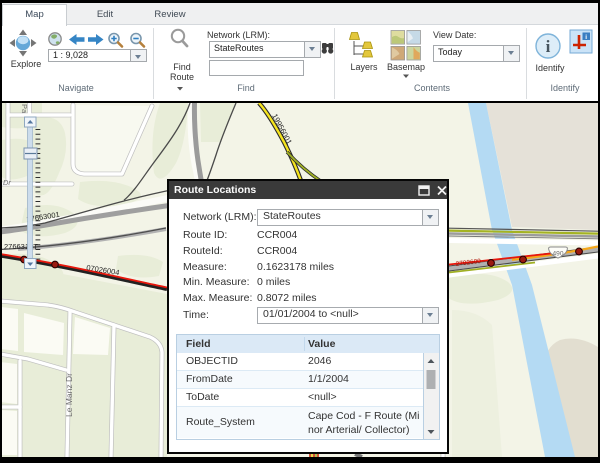  Describe the element at coordinates (557, 254) in the screenshot. I see `svg-text: 490` at that location.